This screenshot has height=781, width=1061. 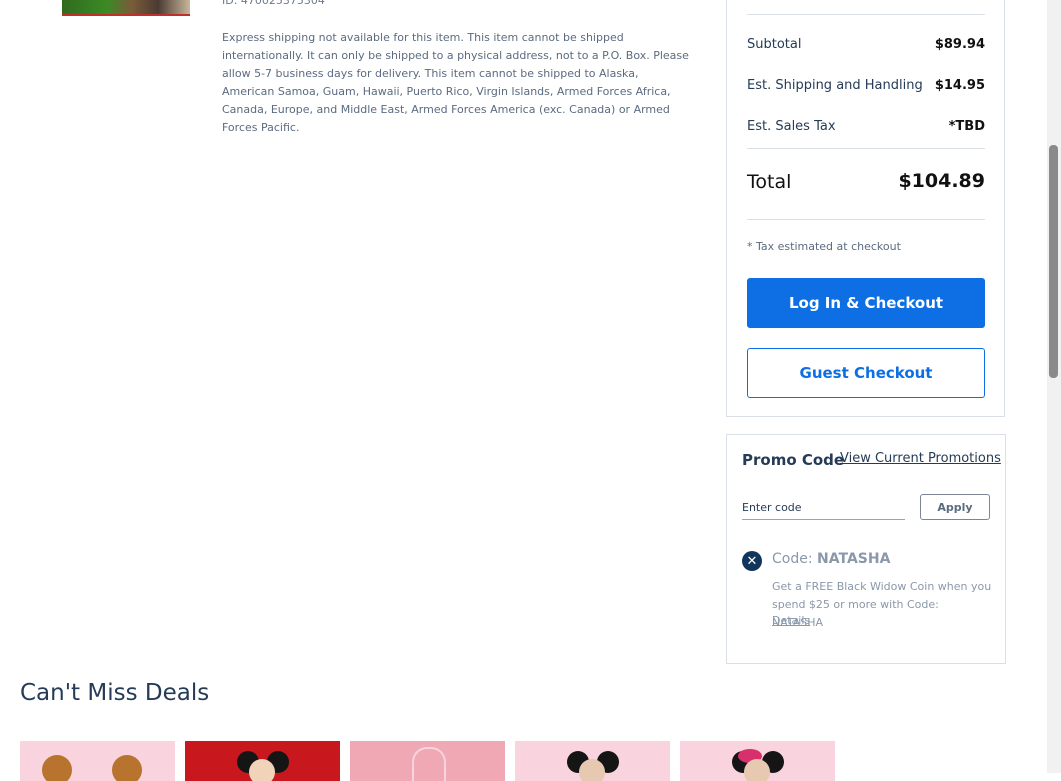 I want to click on guest-checkout-button: Guest Checkout, so click(x=866, y=373).